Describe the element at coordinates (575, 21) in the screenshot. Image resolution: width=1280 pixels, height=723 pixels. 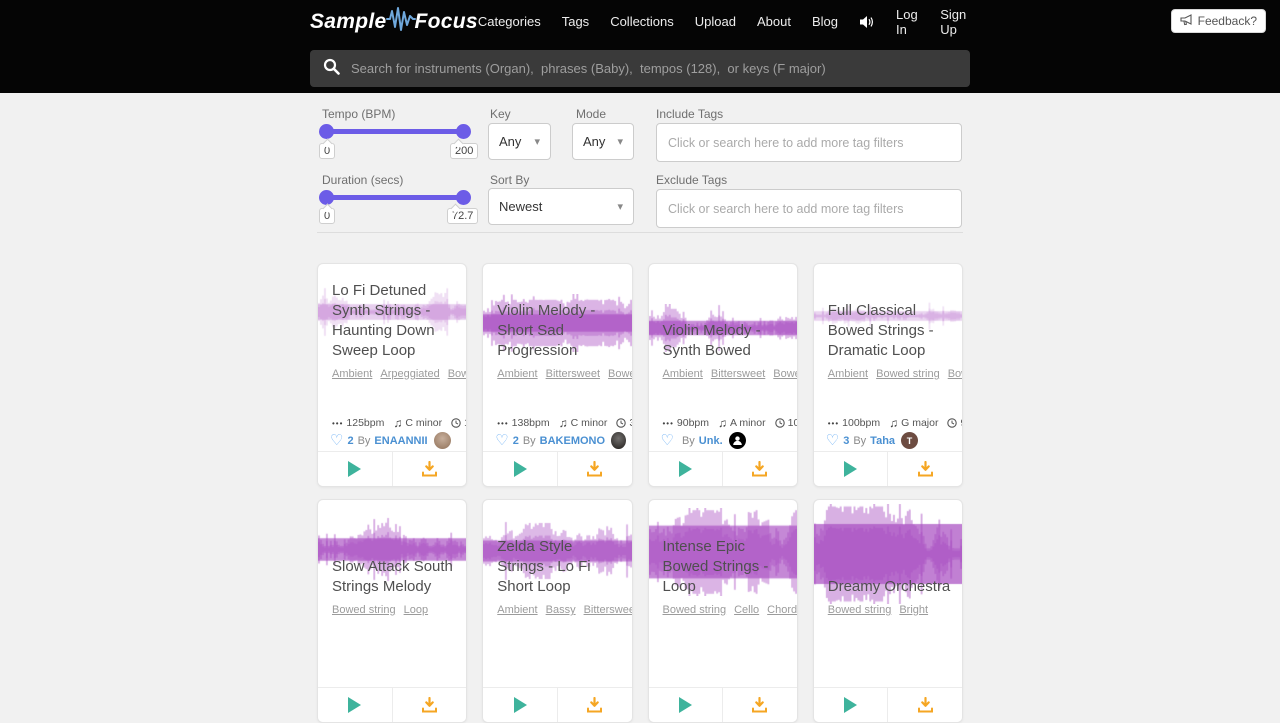
I see `nav-tags: Tags` at that location.